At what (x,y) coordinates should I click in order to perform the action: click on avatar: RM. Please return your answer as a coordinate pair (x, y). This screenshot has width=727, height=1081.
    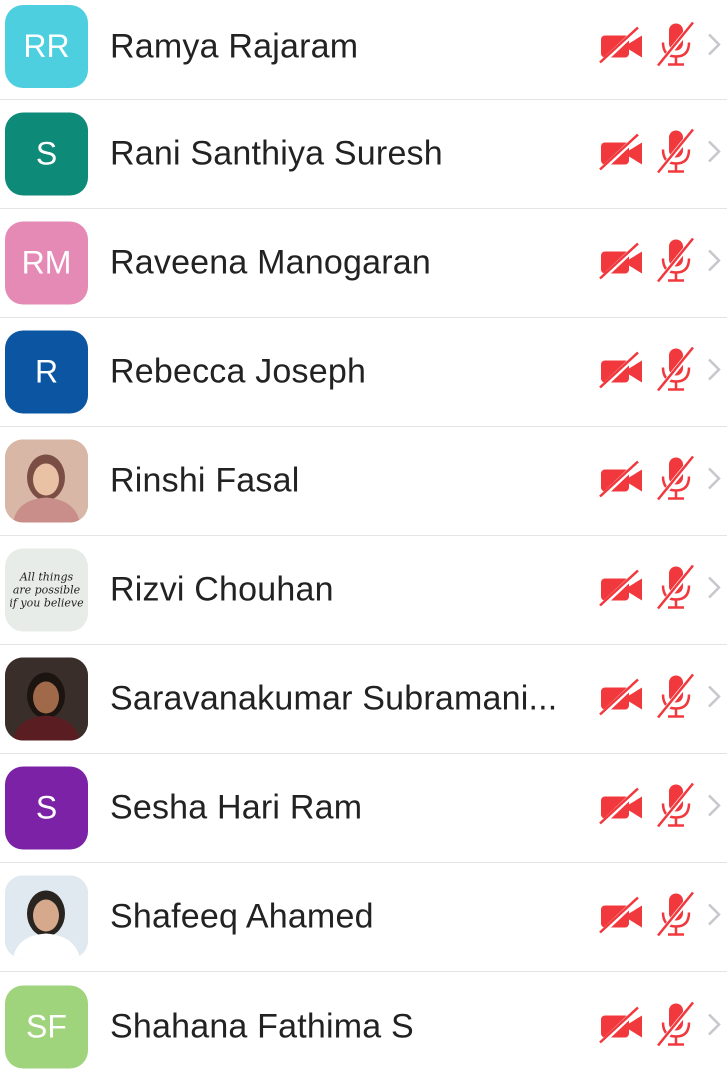
    Looking at the image, I should click on (46, 263).